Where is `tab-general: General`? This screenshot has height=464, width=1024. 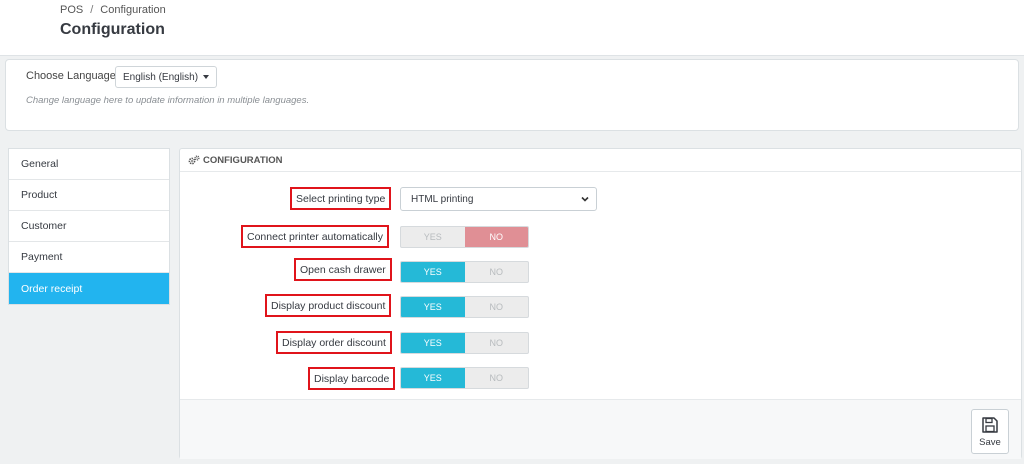
tab-general: General is located at coordinates (89, 164).